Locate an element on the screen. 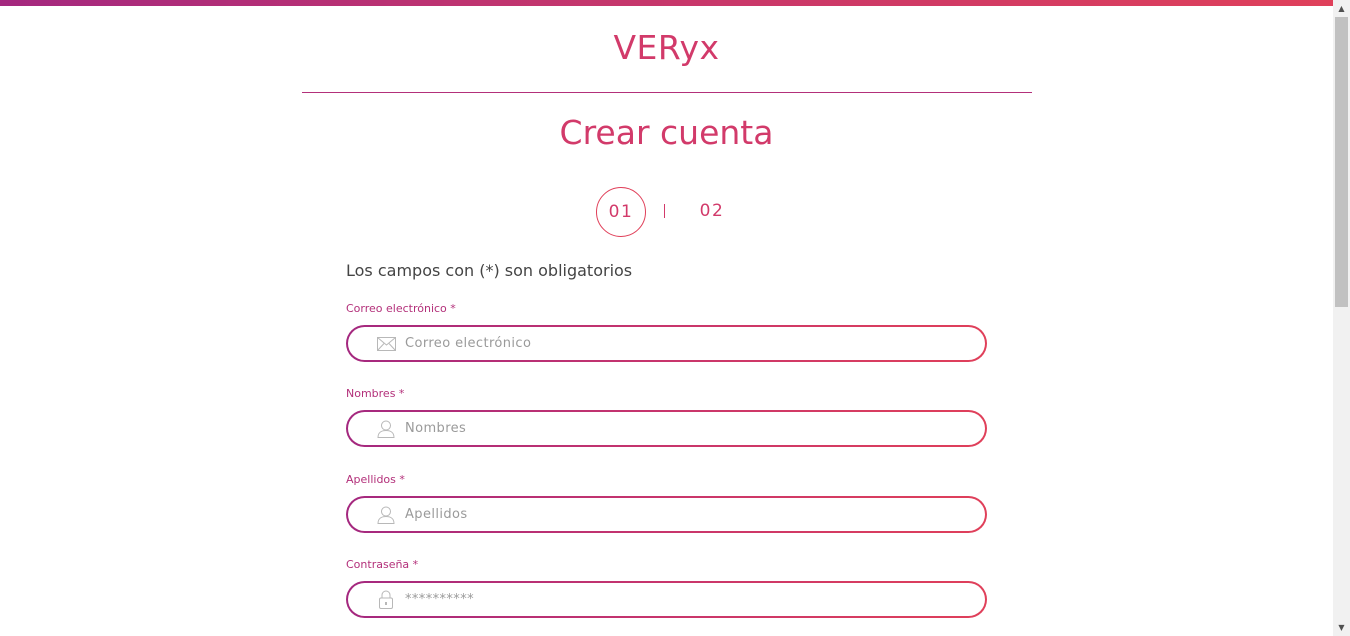  email-label: Correo electrónico * is located at coordinates (401, 308).